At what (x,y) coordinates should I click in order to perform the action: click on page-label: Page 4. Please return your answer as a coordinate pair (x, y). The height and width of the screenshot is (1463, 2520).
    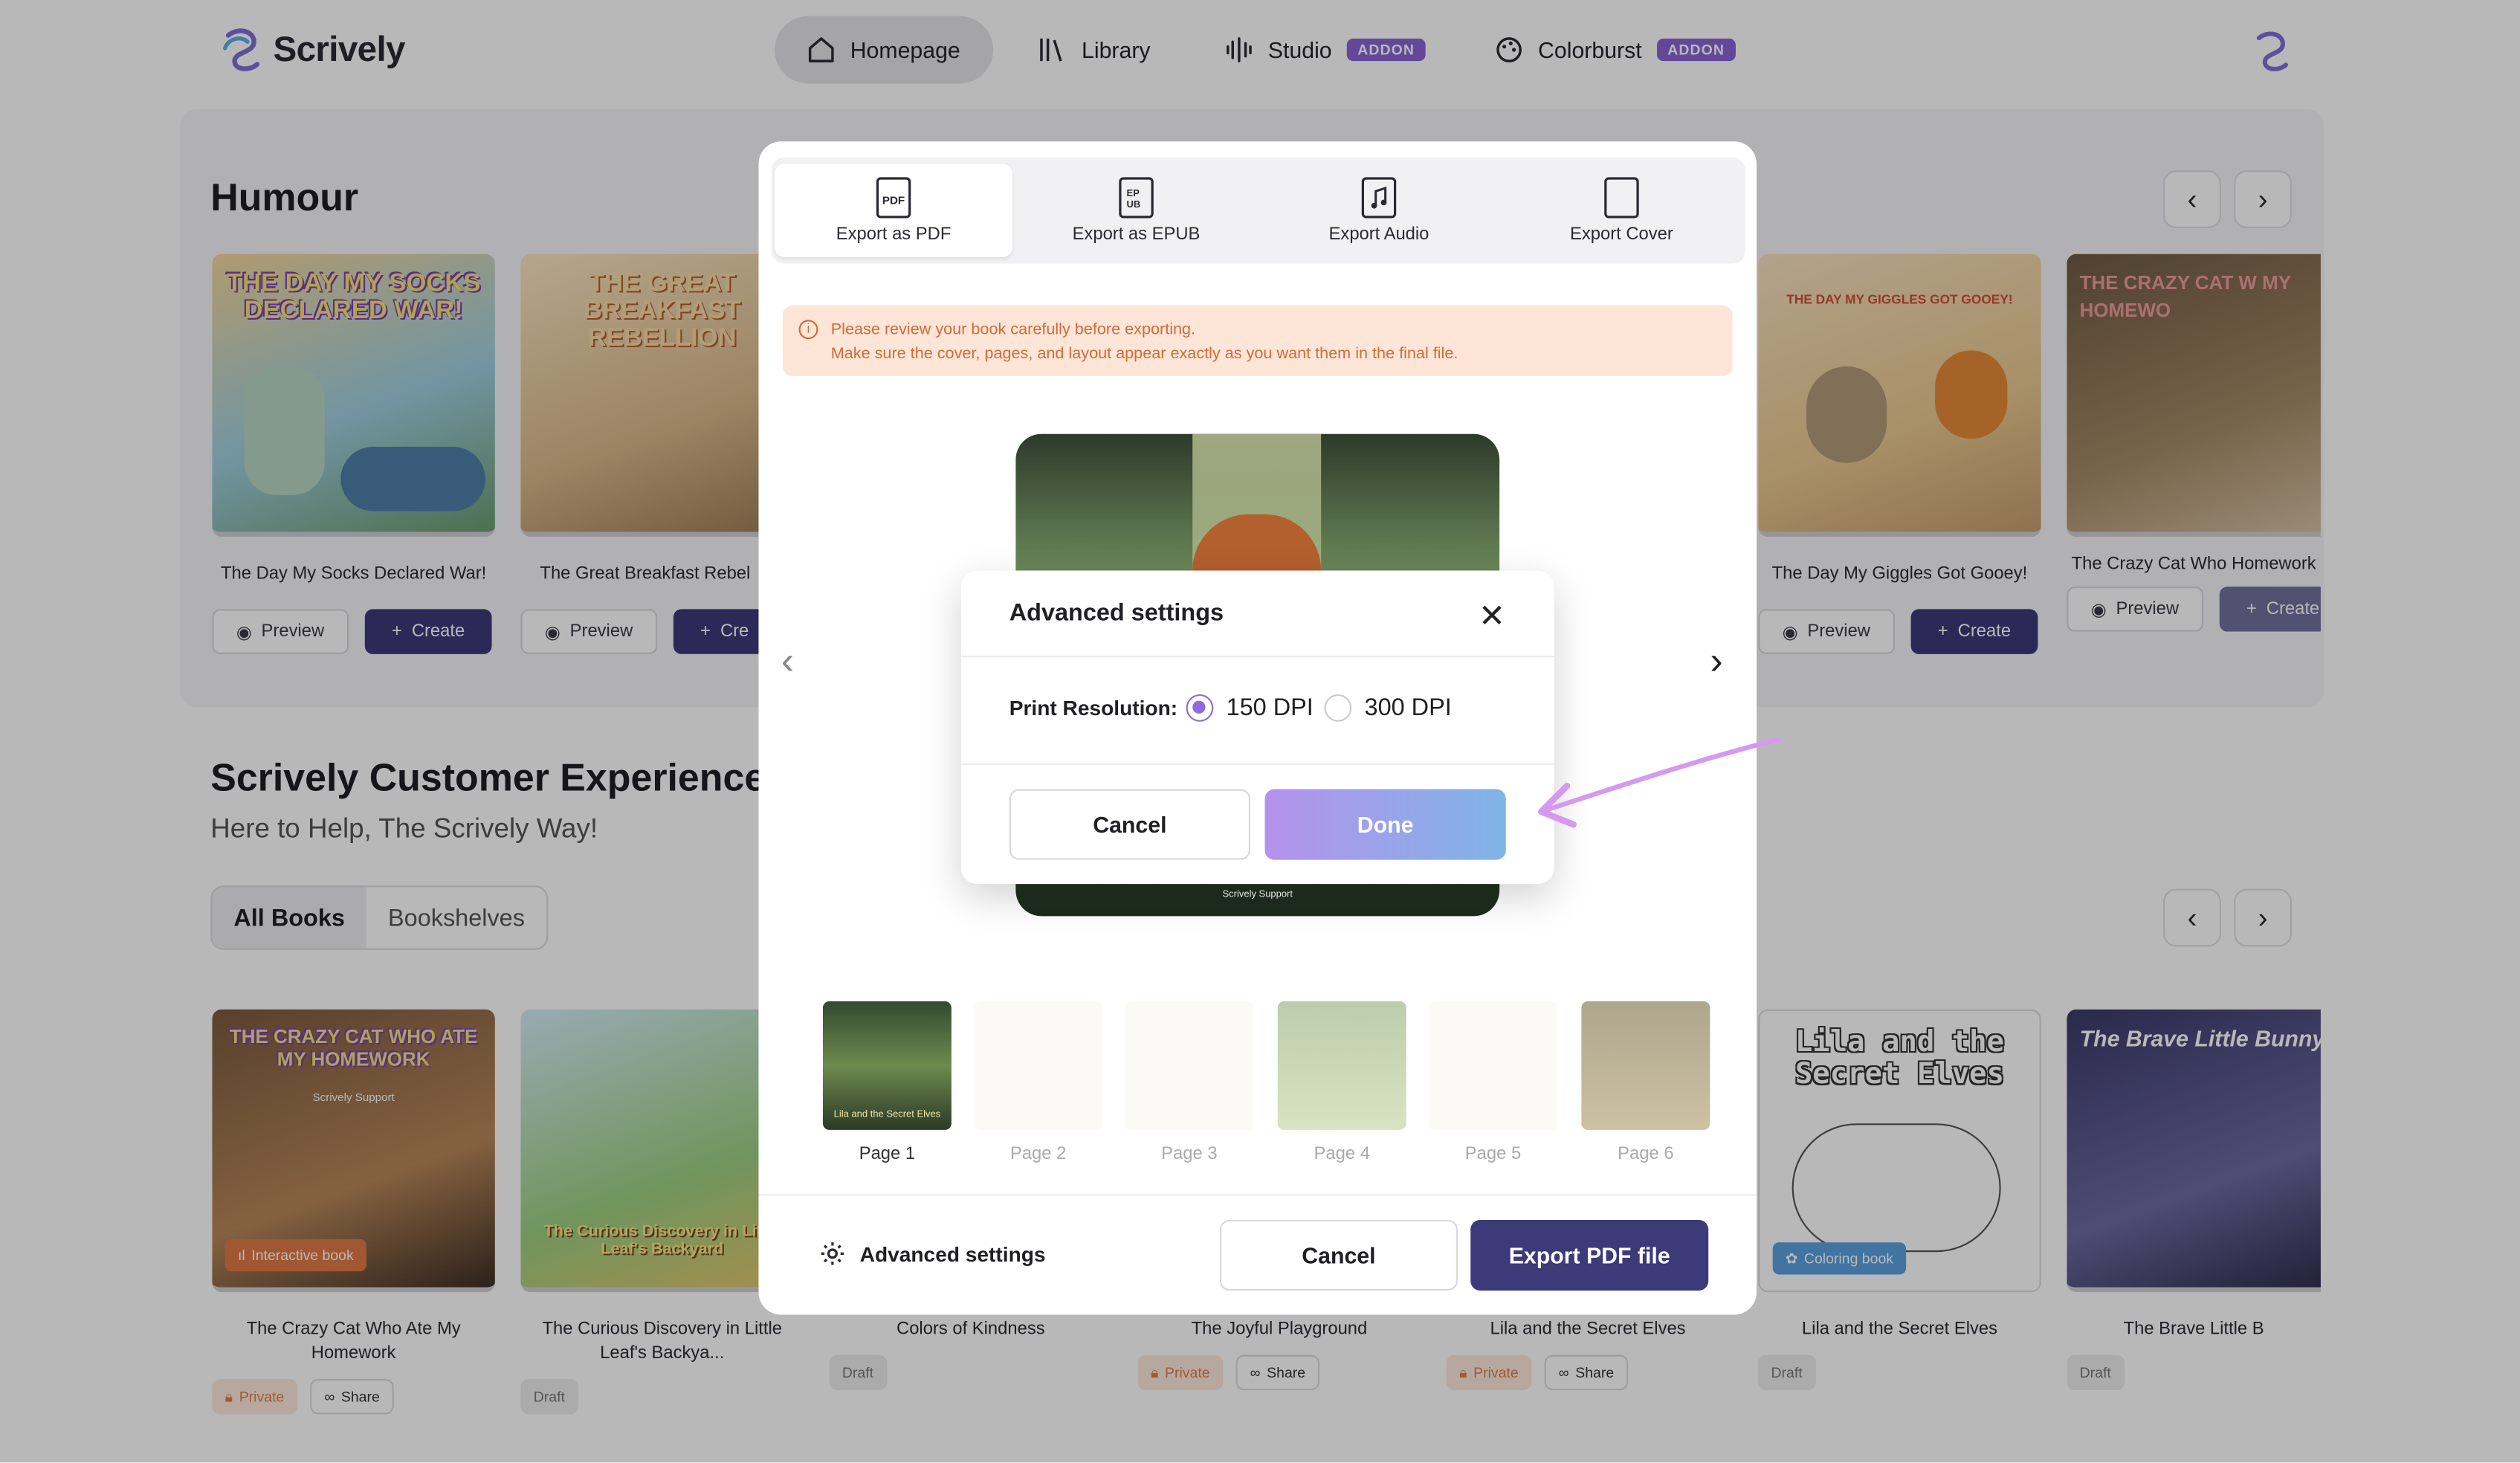
    Looking at the image, I should click on (1342, 1154).